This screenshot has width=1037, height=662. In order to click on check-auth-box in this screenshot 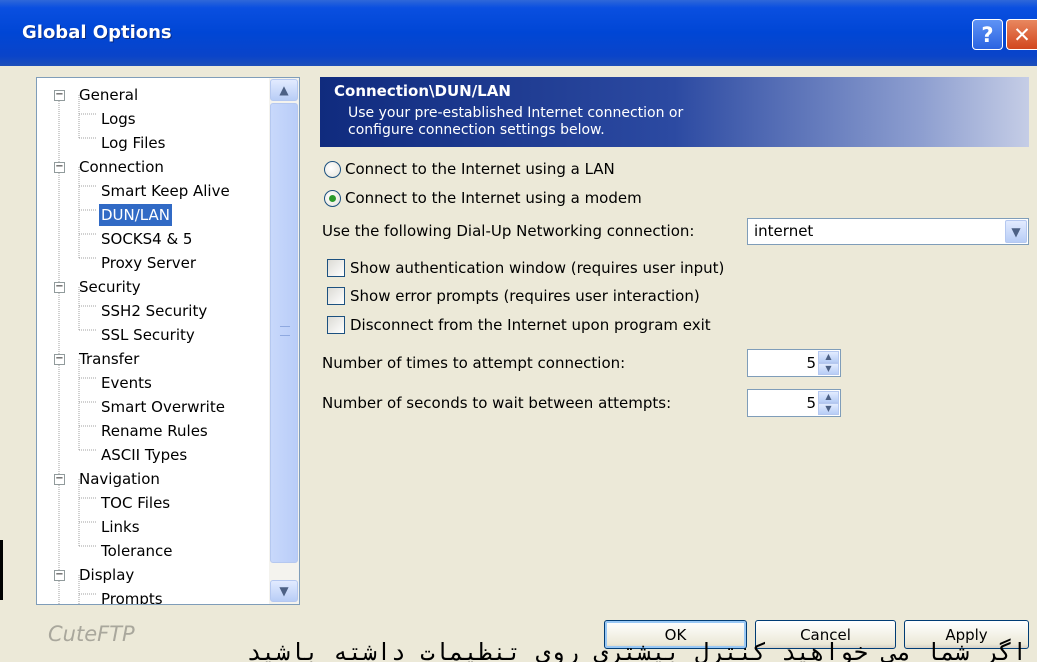, I will do `click(336, 268)`.